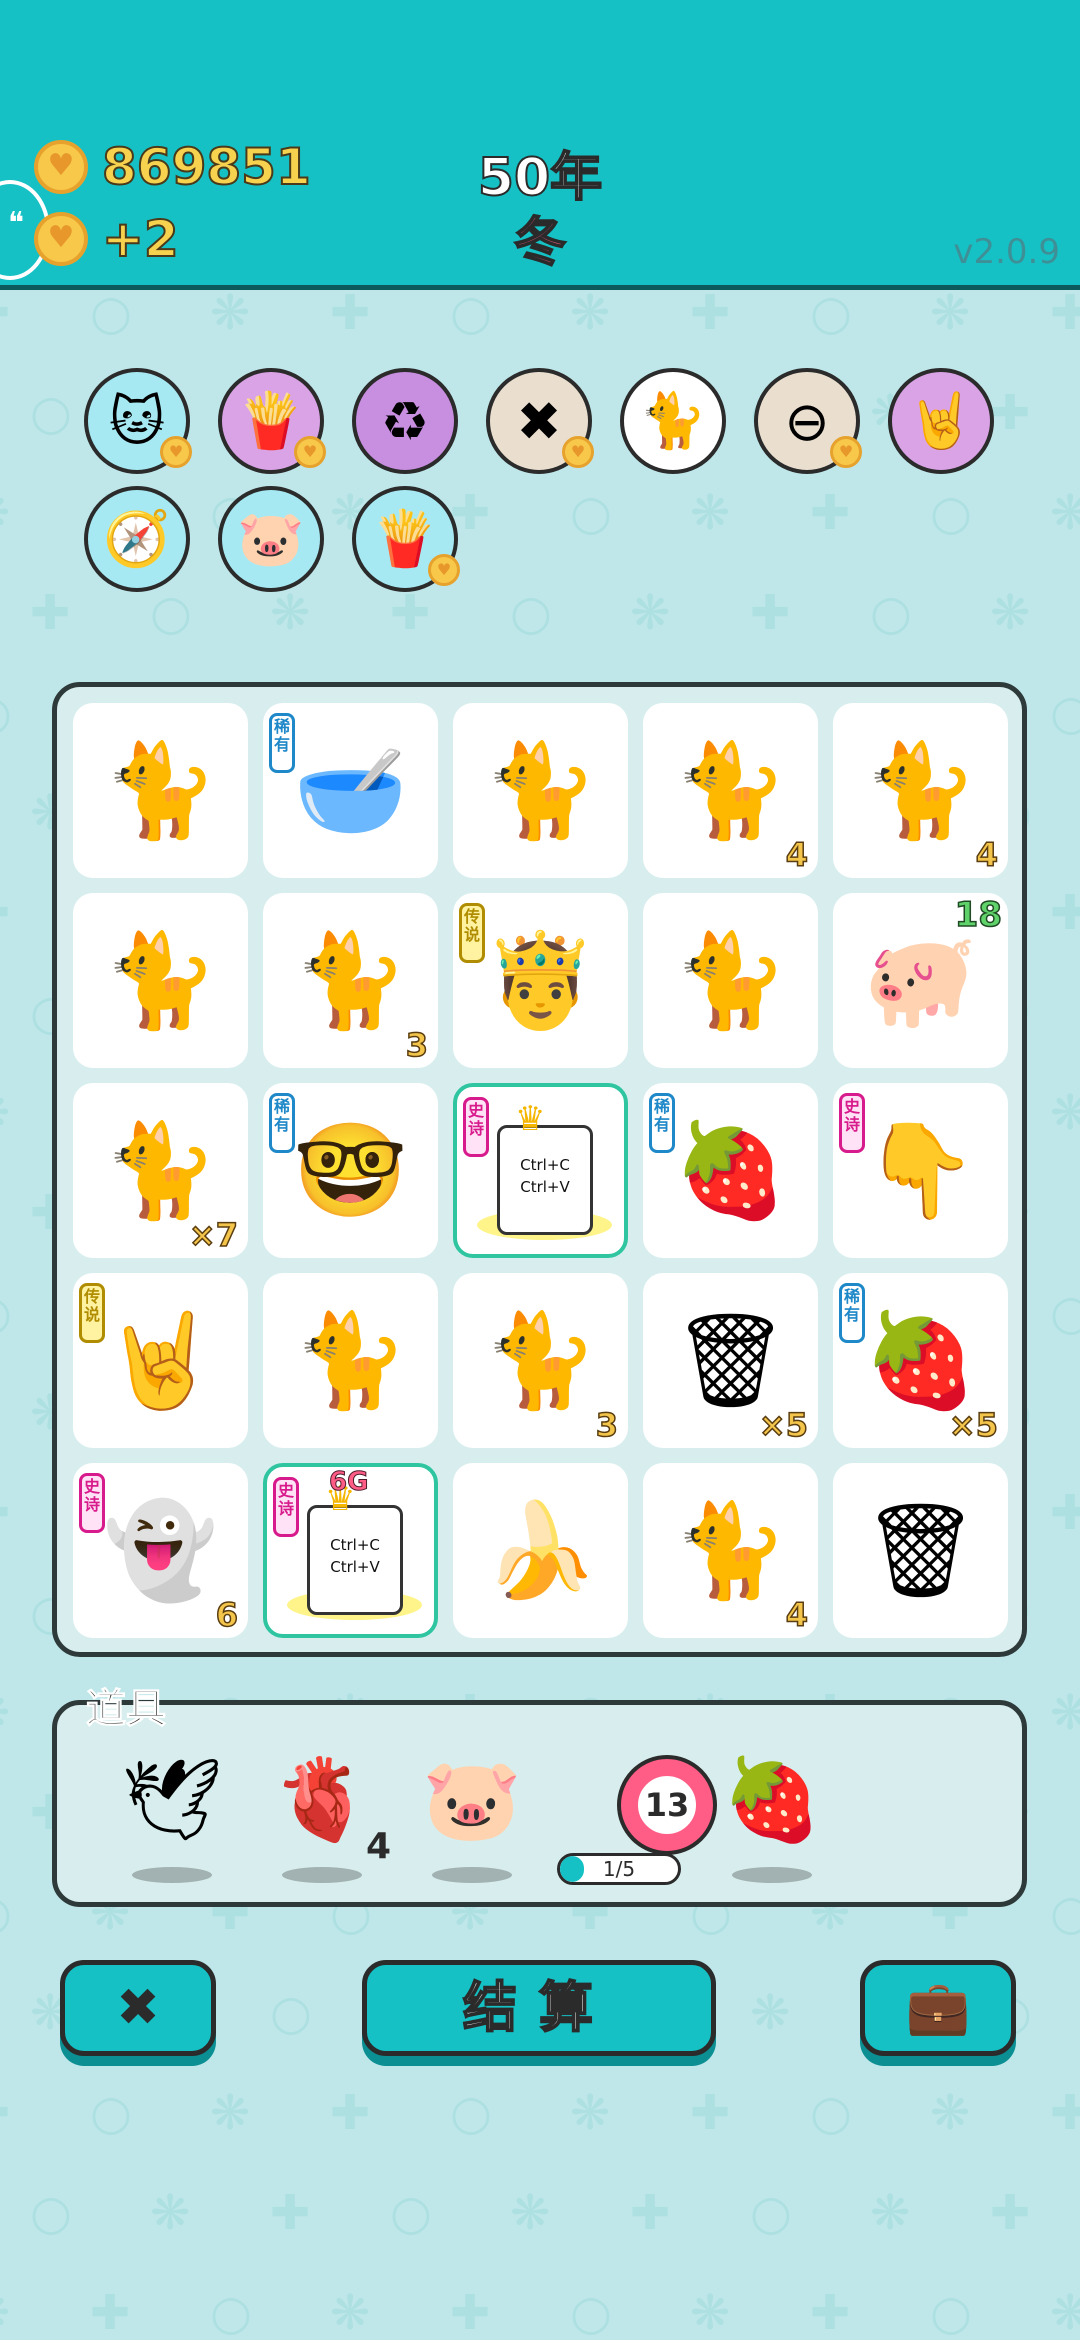 This screenshot has height=2340, width=1080. What do you see at coordinates (378, 1846) in the screenshot?
I see `item-count: 4` at bounding box center [378, 1846].